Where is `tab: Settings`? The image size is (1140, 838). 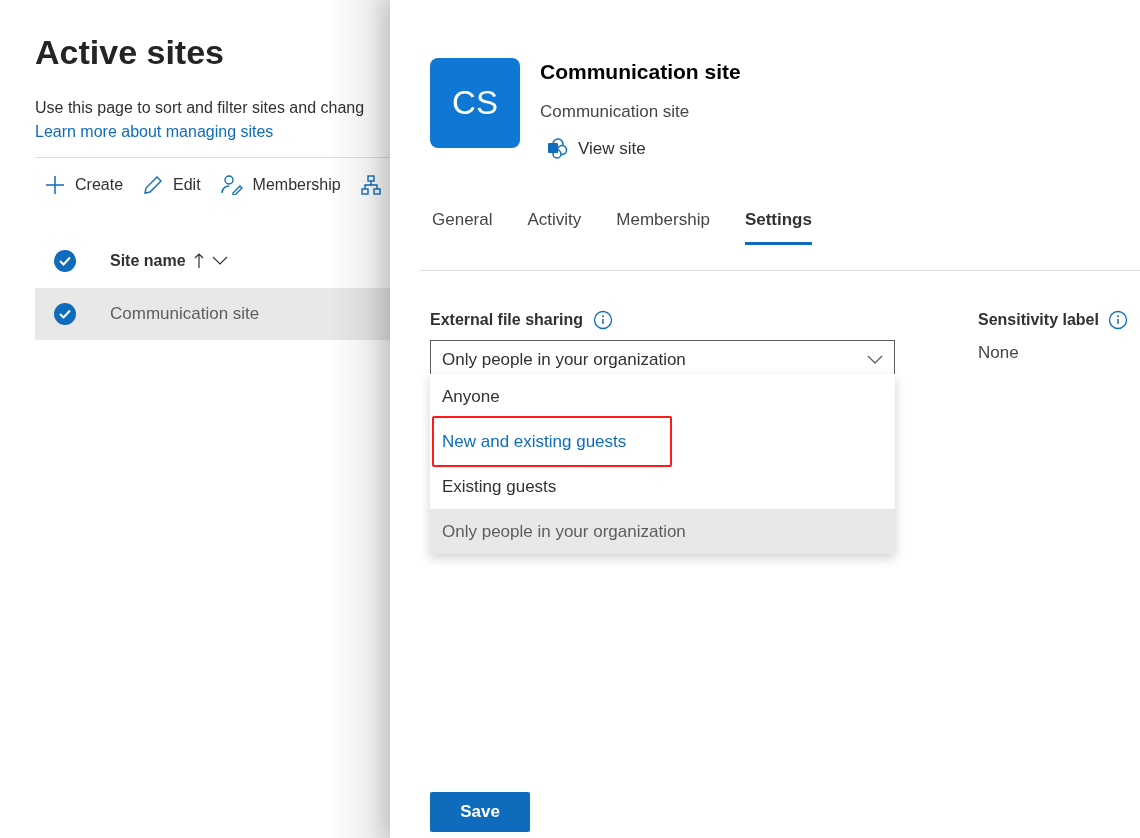 tab: Settings is located at coordinates (778, 225).